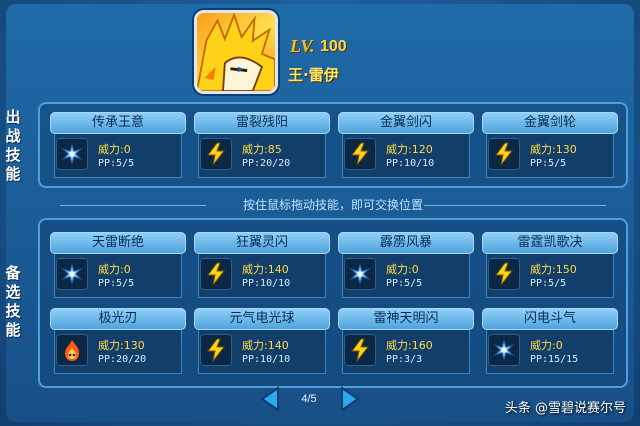  What do you see at coordinates (313, 75) in the screenshot?
I see `pet-name: 王·雷伊` at bounding box center [313, 75].